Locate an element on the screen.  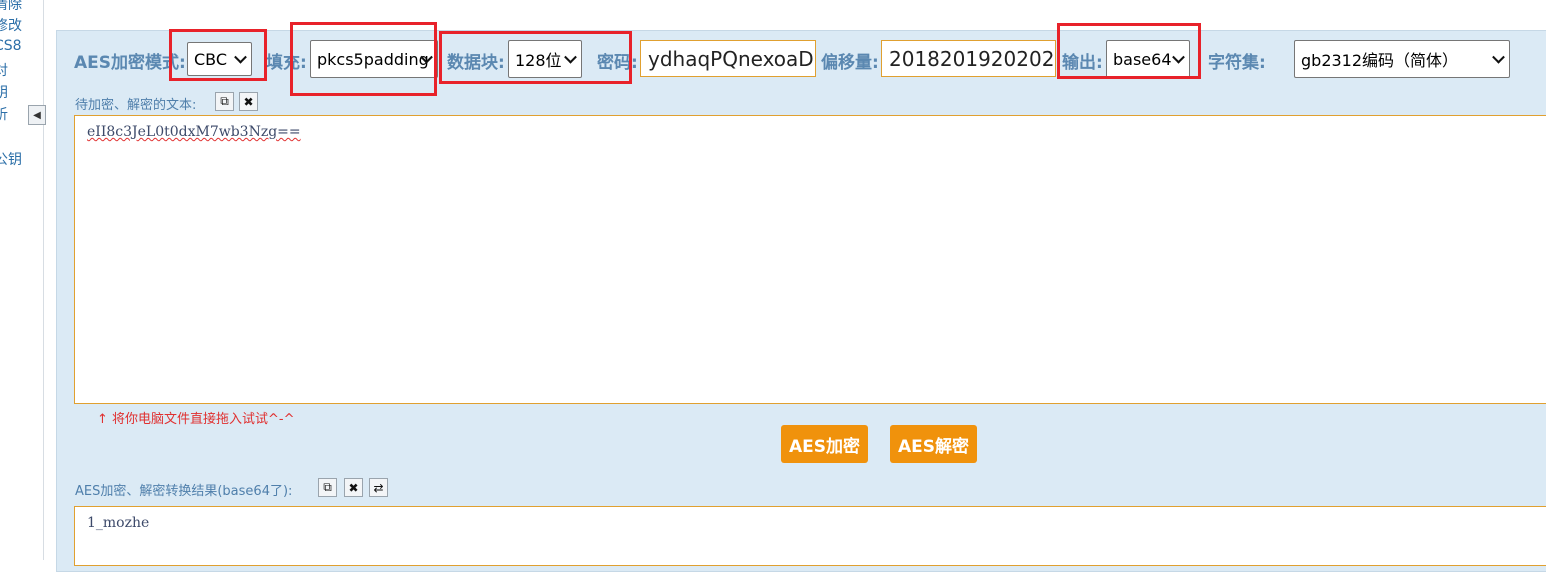
sidebar-item-public-key: 公钥 is located at coordinates (11, 159).